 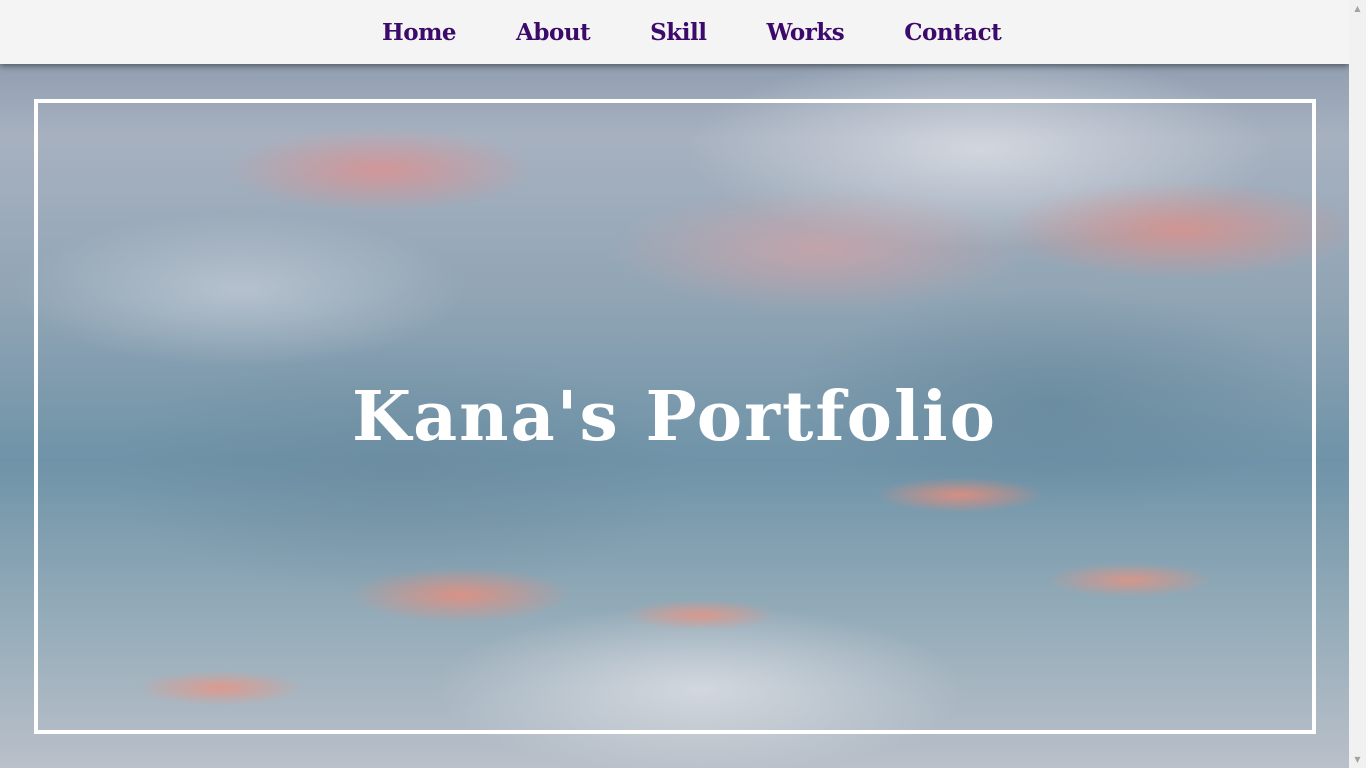 I want to click on nav-list: Home About Skill Works Contact, so click(x=691, y=32).